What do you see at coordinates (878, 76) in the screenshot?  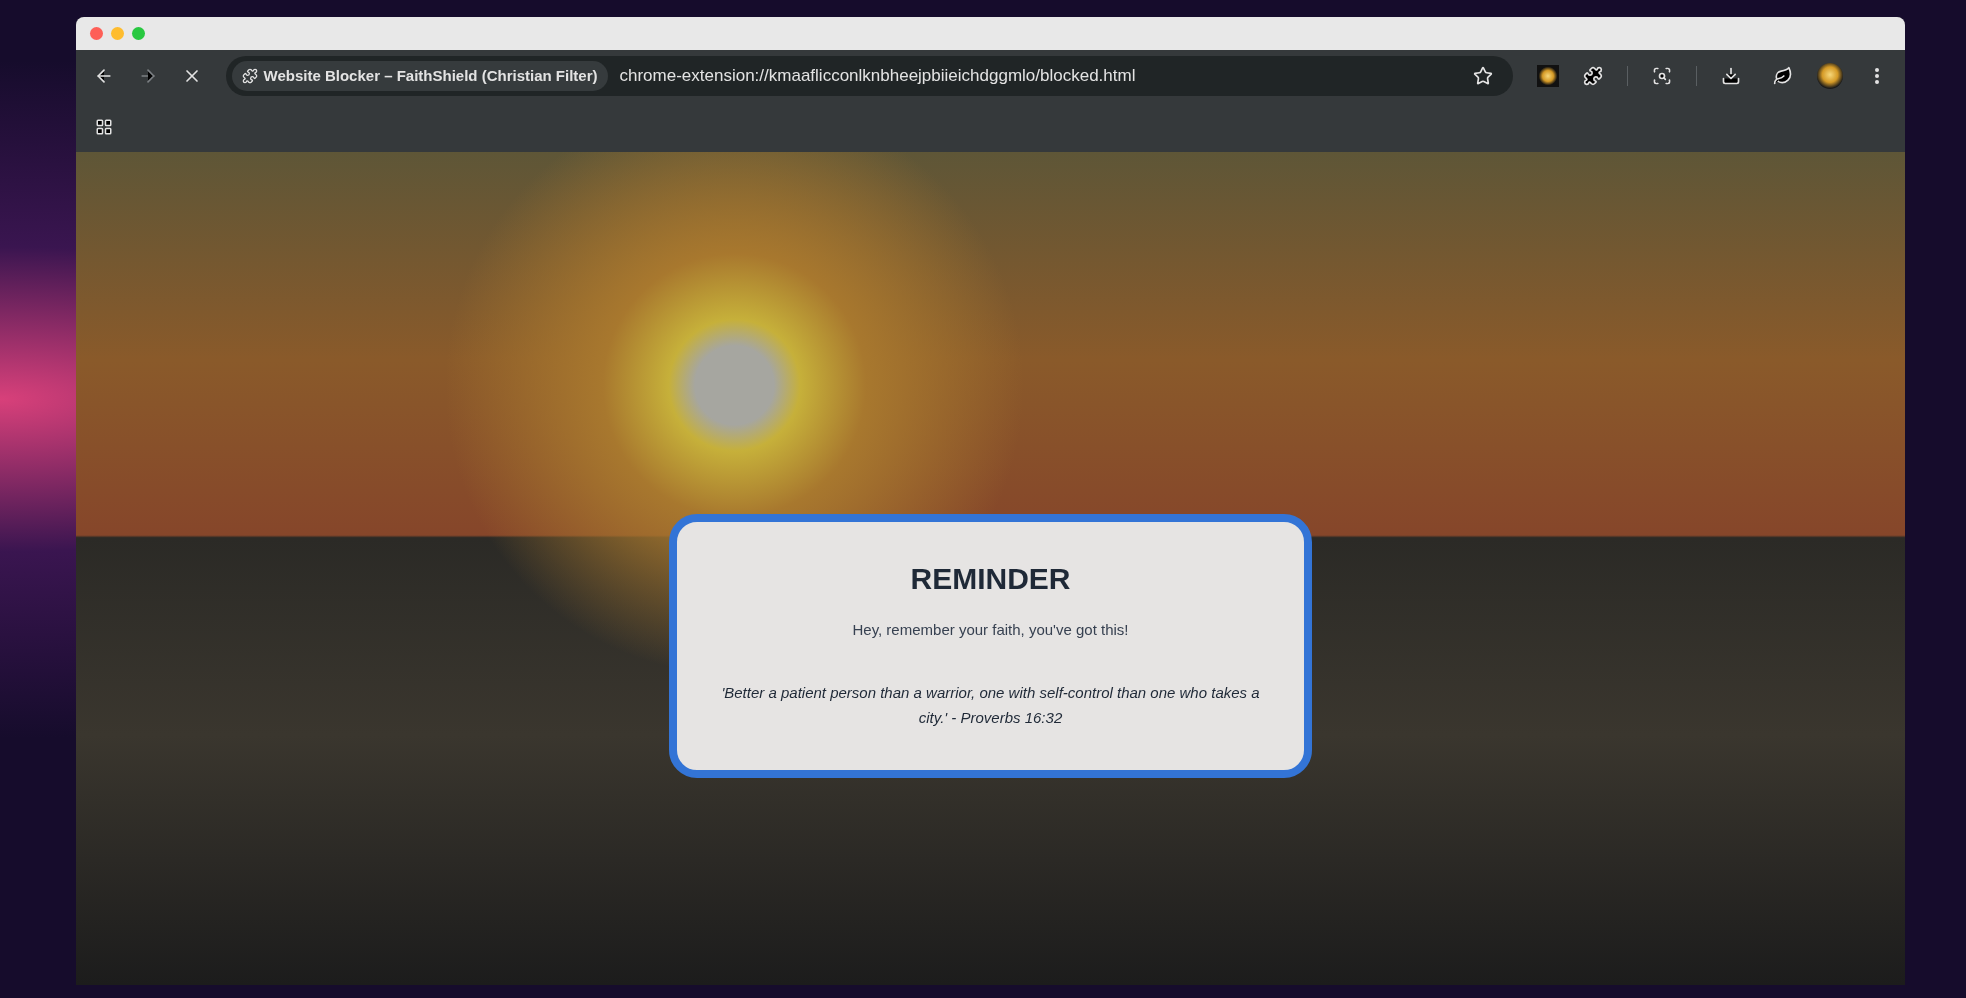 I see `url-text: chrome-extension://kmaaflicconlknbheejpbiieichdggmlo/blocked.html` at bounding box center [878, 76].